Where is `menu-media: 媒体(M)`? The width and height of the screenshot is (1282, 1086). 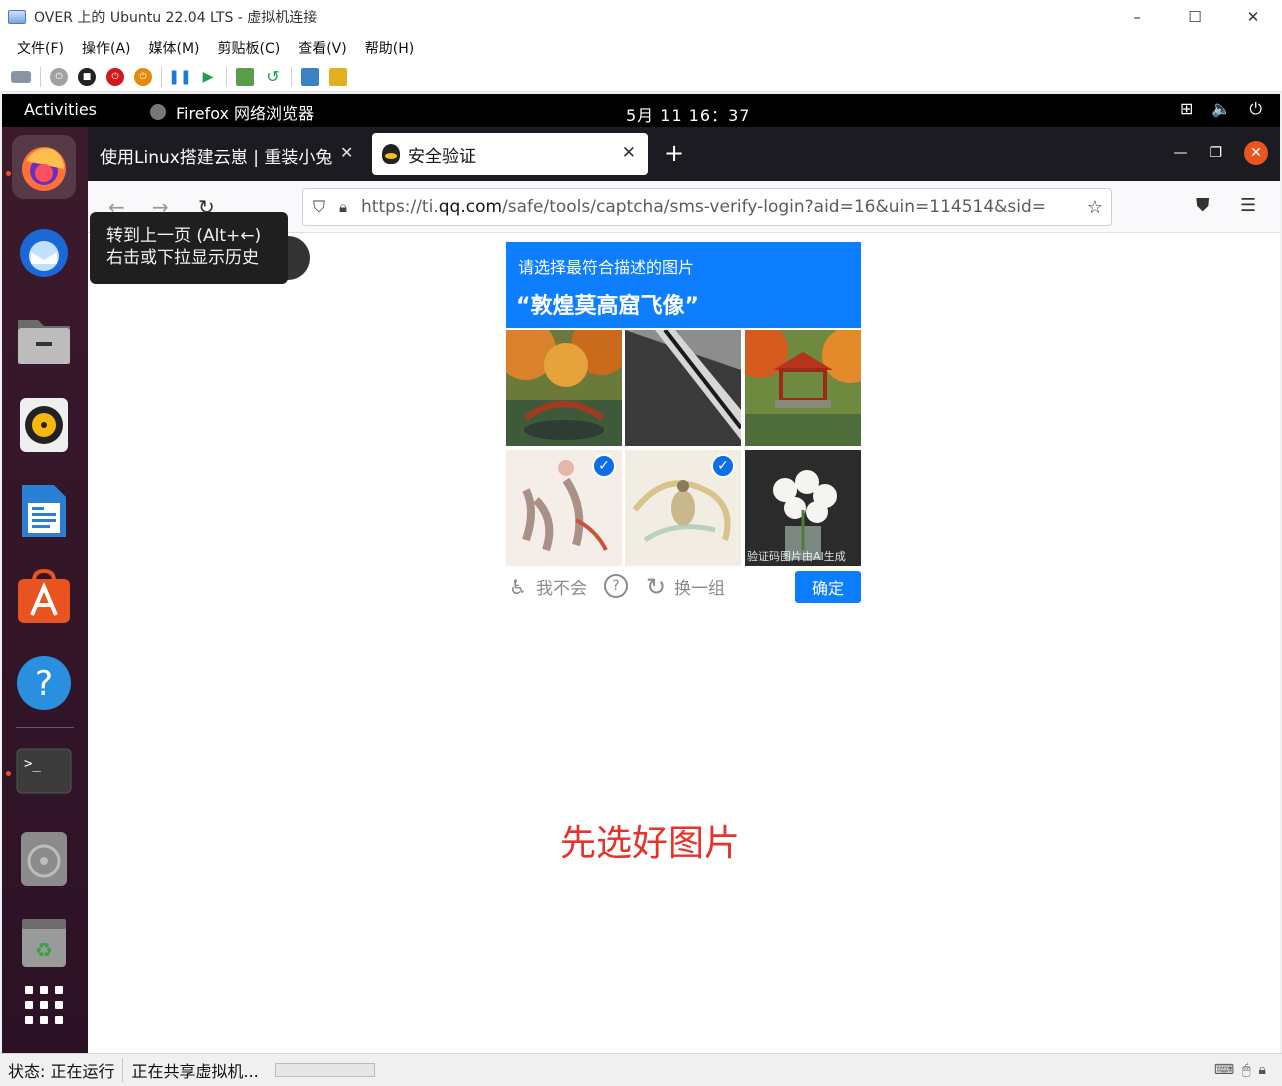
menu-media: 媒体(M) is located at coordinates (174, 48).